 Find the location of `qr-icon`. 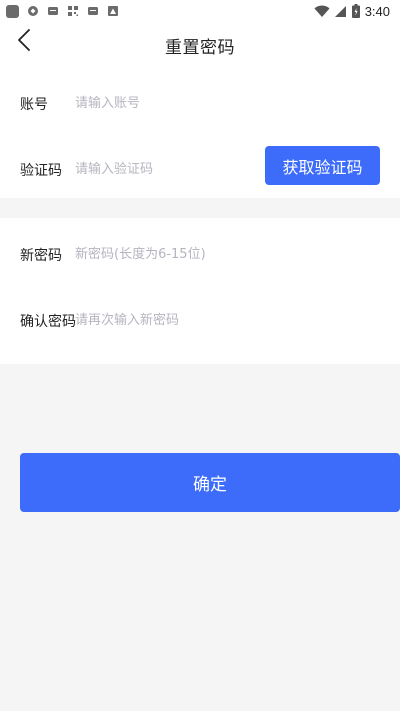

qr-icon is located at coordinates (73, 11).